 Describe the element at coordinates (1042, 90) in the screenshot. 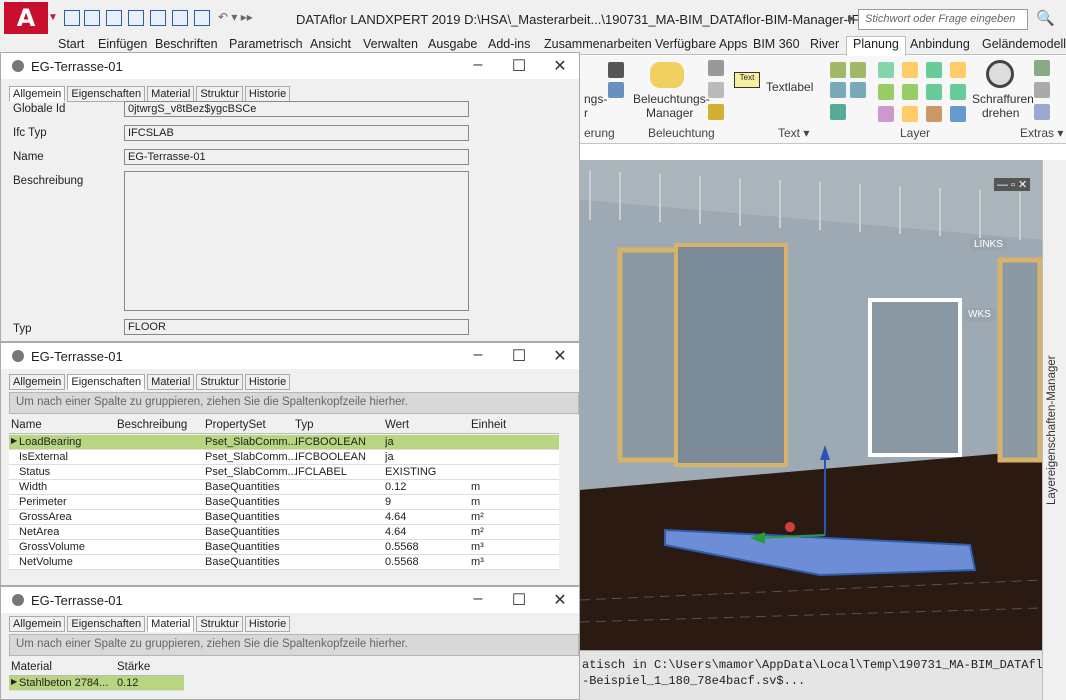

I see `extras-tool-2-icon` at that location.